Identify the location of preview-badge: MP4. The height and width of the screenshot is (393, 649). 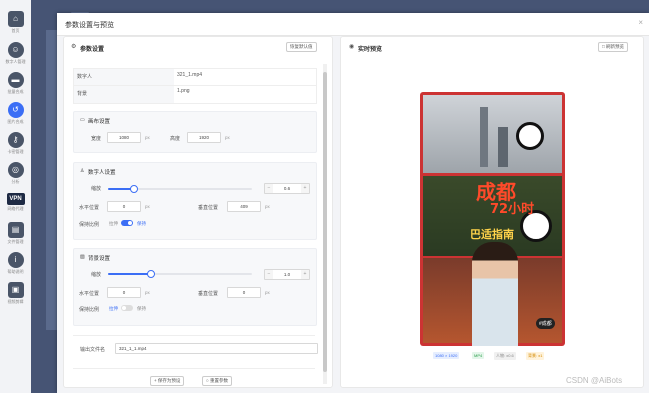
(478, 355).